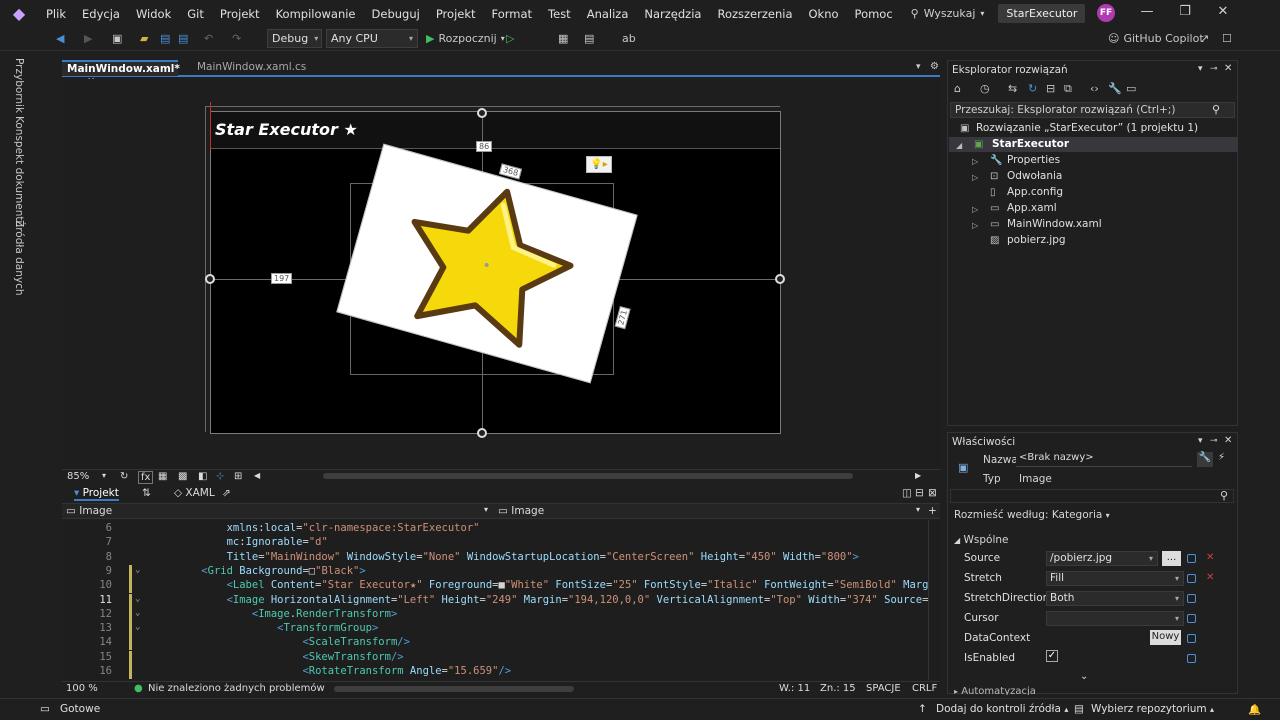 This screenshot has height=720, width=1280. I want to click on tab-mainwindow-xaml-cs: MainWindow.xaml.cs, so click(251, 68).